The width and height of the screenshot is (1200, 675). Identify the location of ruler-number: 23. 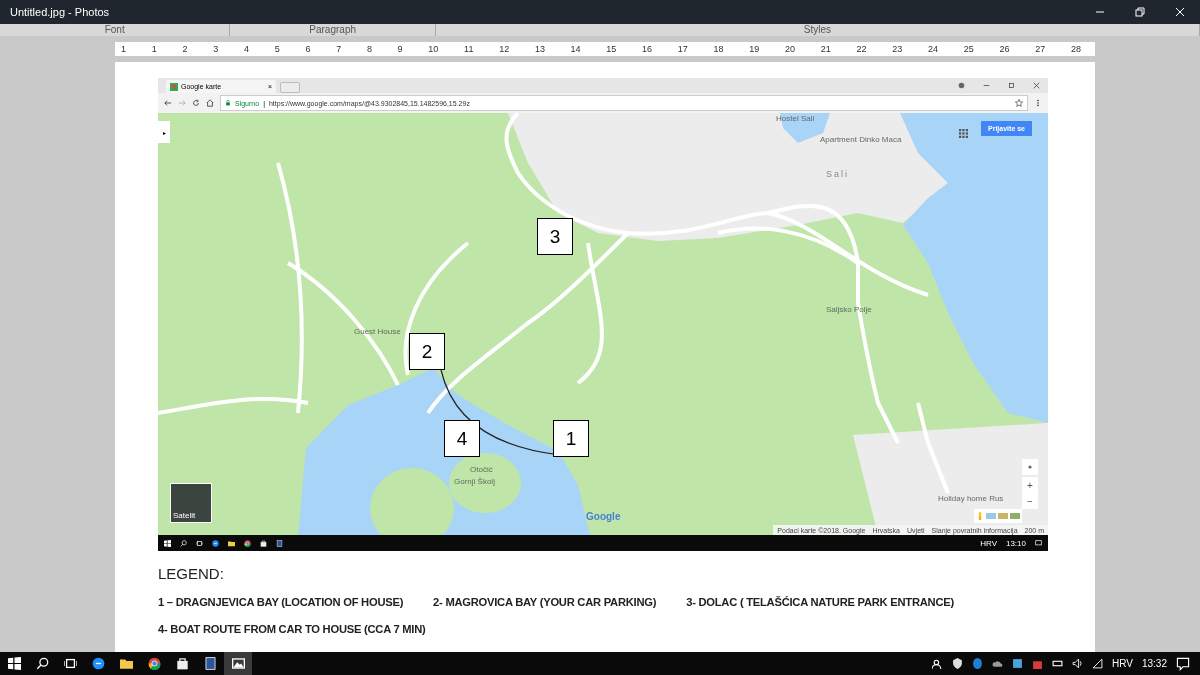
(897, 49).